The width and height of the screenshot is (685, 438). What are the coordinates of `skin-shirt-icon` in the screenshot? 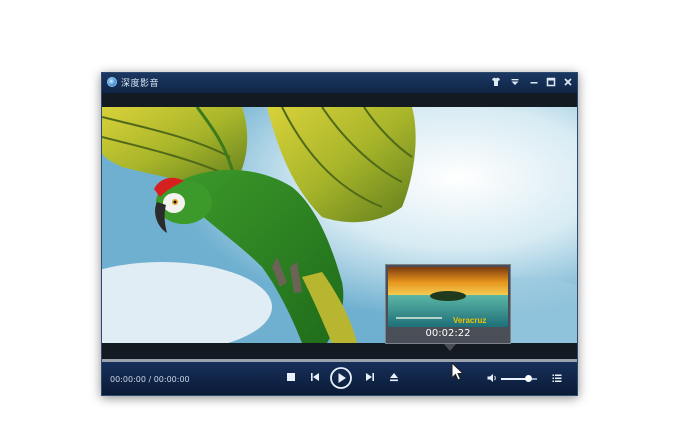 It's located at (496, 82).